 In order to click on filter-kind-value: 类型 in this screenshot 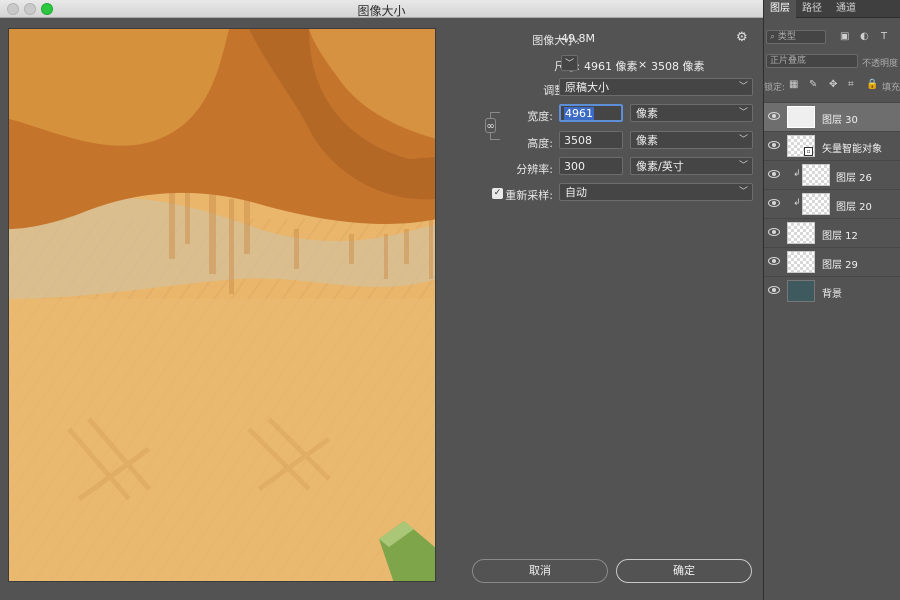, I will do `click(786, 37)`.